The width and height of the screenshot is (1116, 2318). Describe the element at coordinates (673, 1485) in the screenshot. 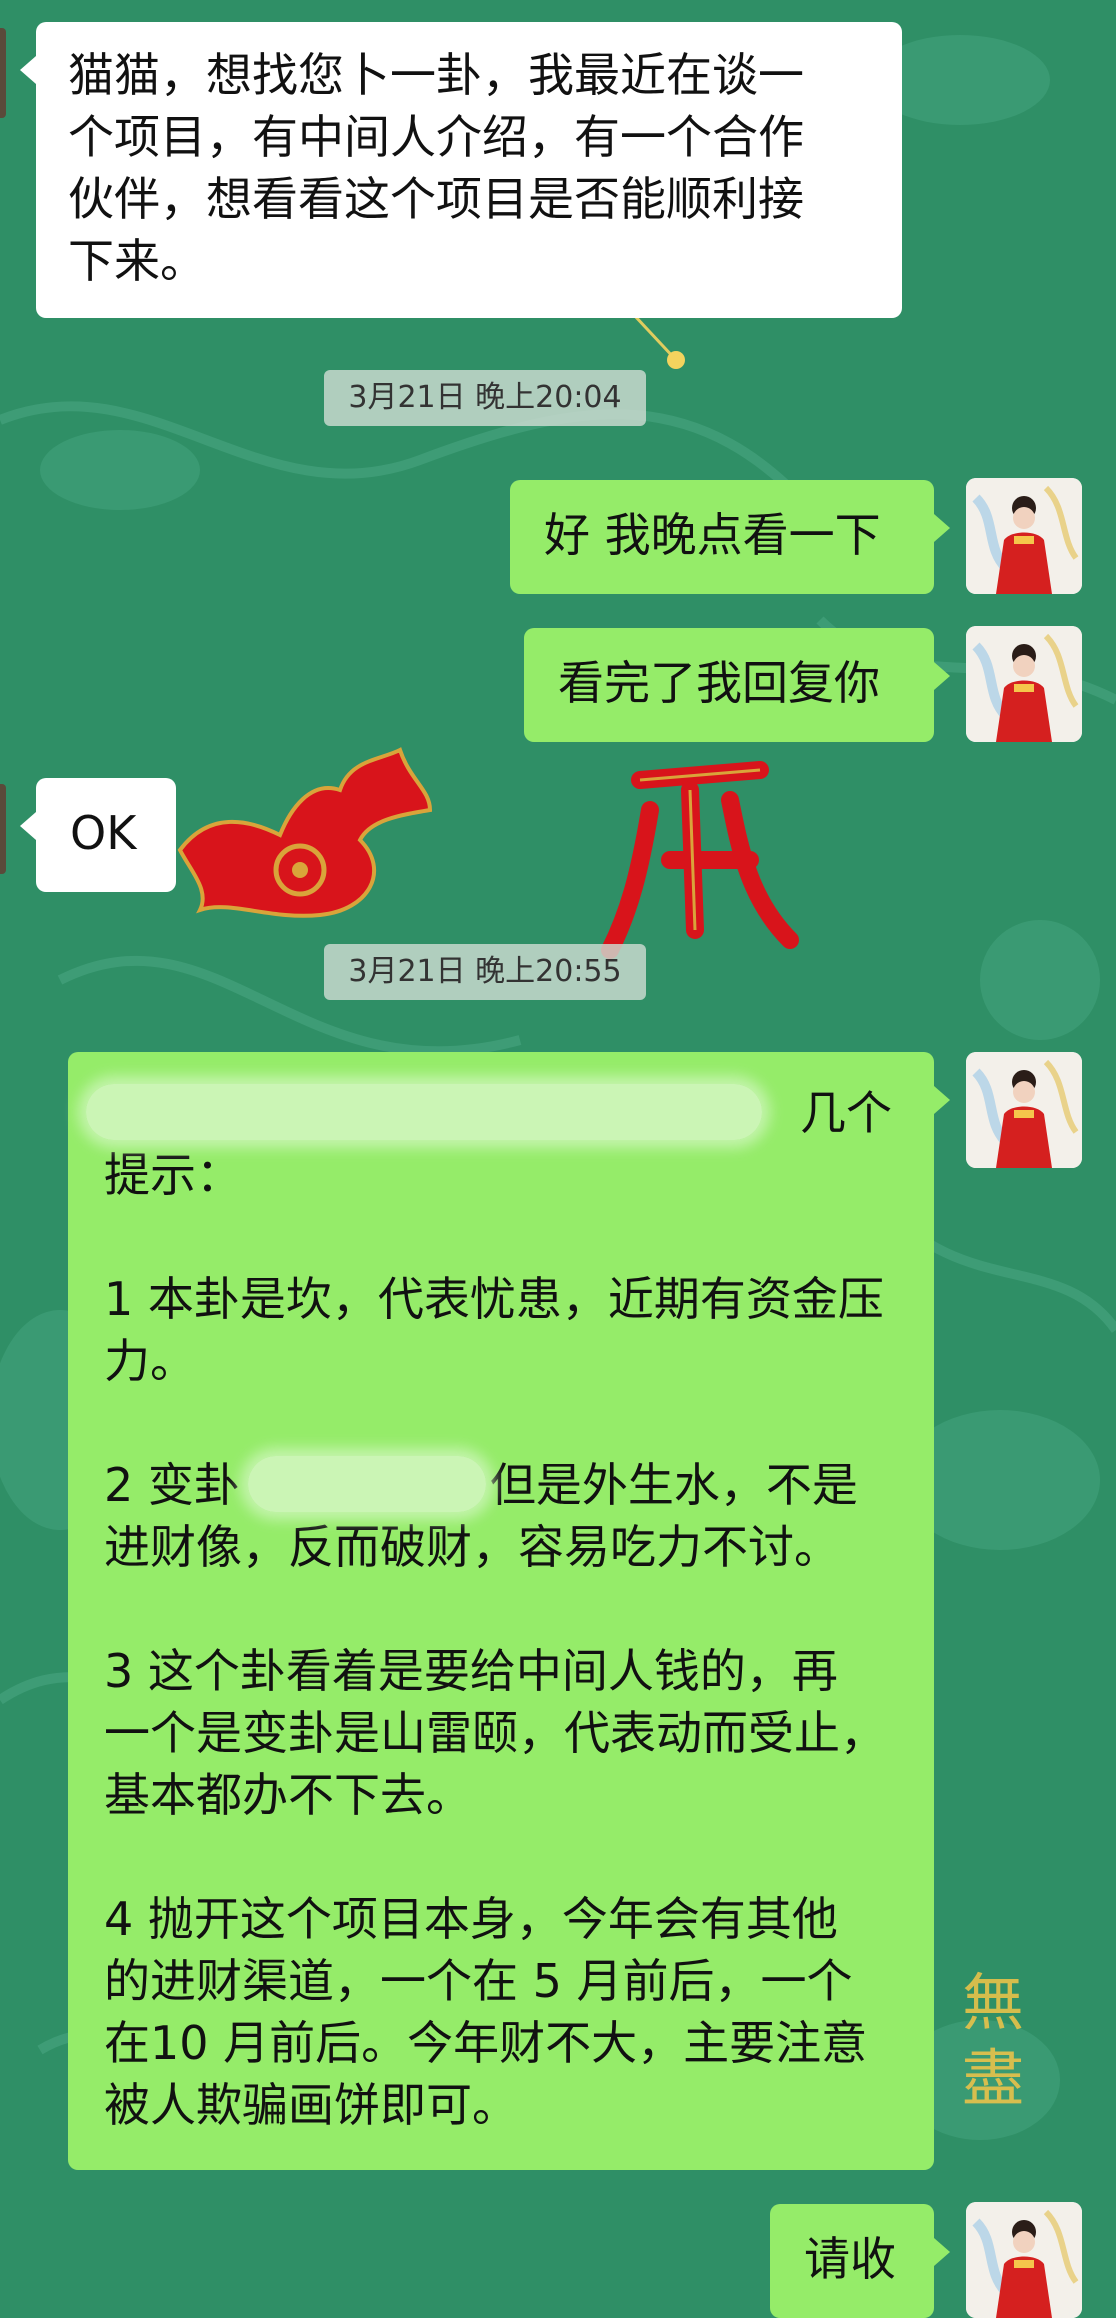

I see `message-text-fragment: 但是外生水，不是` at that location.